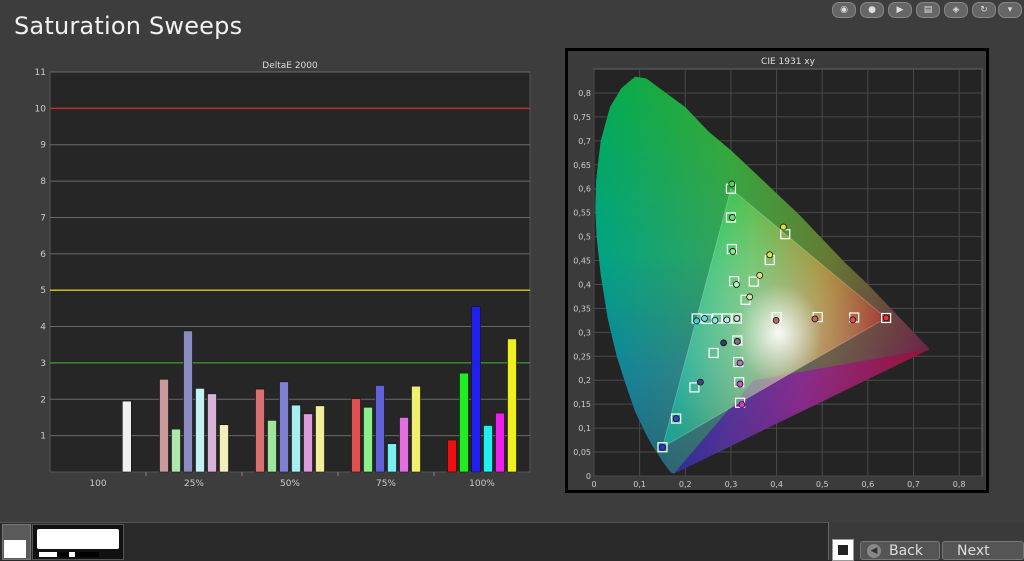  What do you see at coordinates (290, 66) in the screenshot?
I see `bar-chart-title: DeltaE 2000` at bounding box center [290, 66].